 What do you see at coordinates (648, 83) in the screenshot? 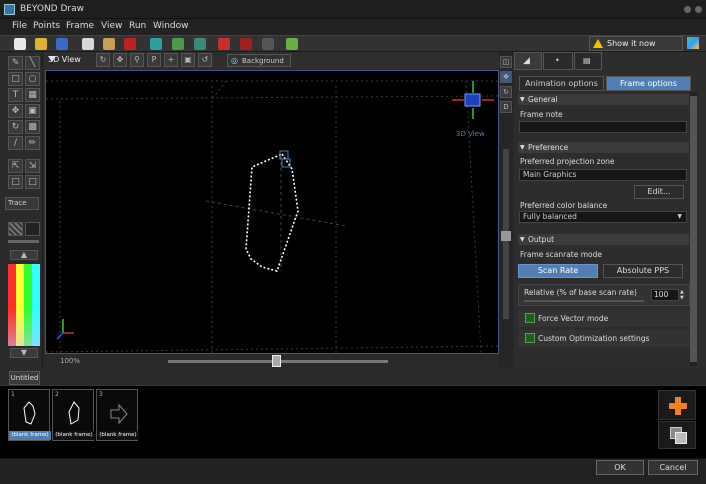
I see `tab-frame-options: Frame options` at bounding box center [648, 83].